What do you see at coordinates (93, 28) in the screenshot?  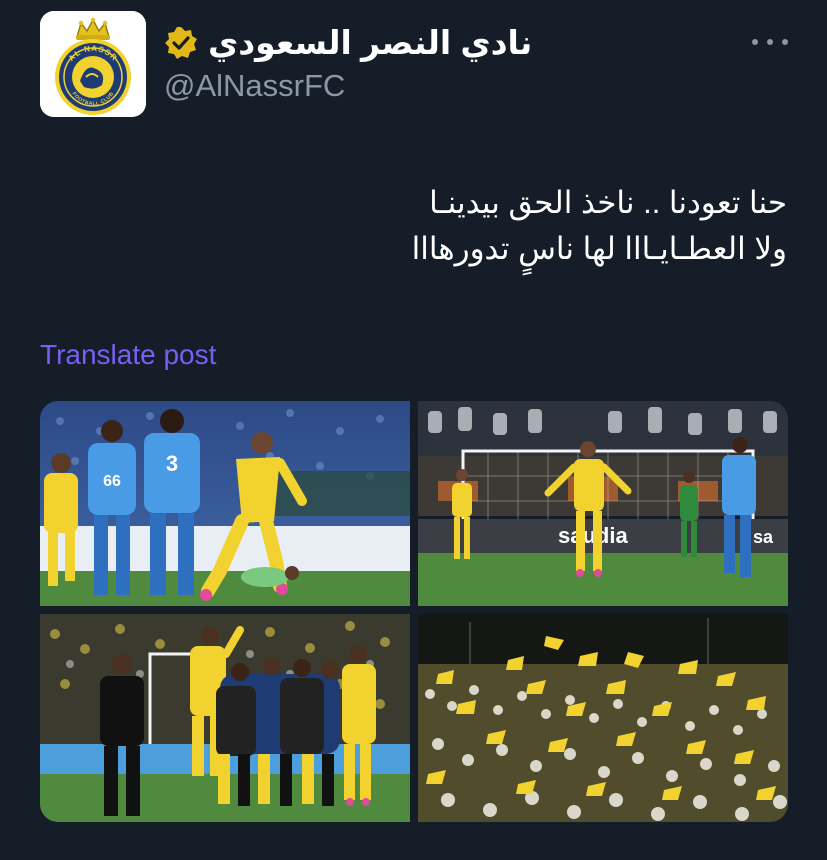 I see `crown-icon` at bounding box center [93, 28].